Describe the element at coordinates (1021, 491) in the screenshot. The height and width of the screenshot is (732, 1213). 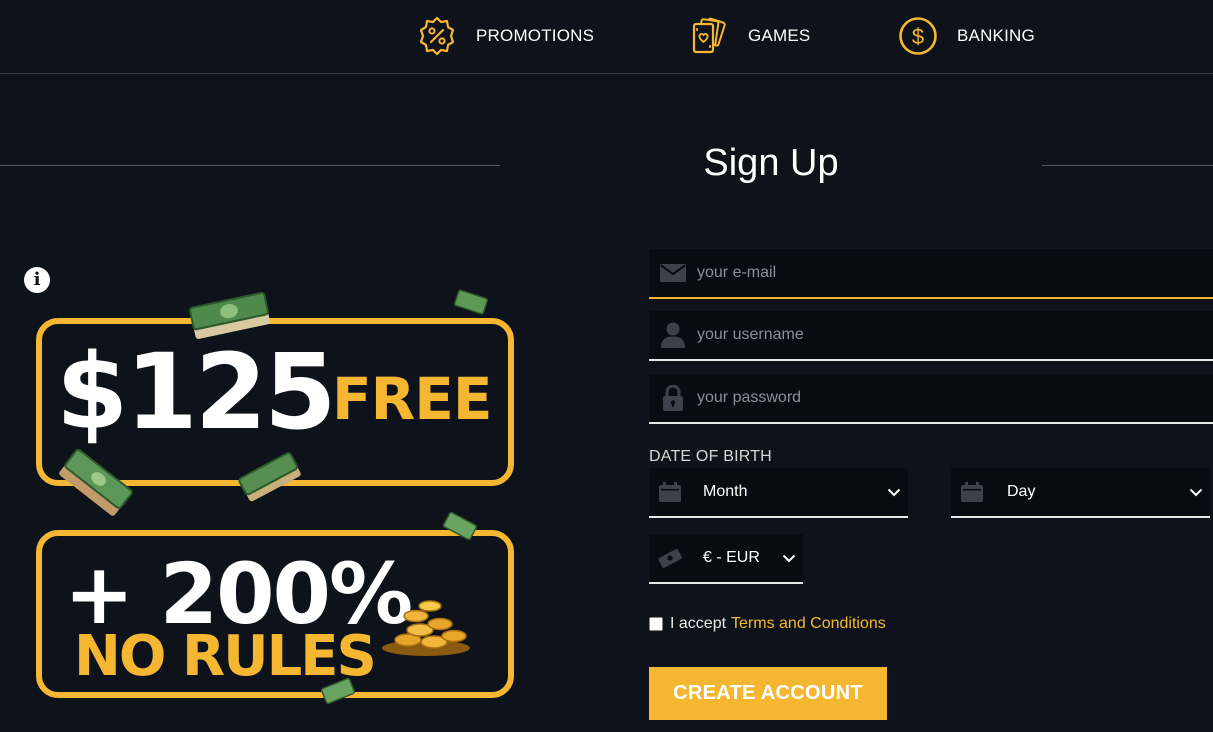
I see `day-select-value: Day` at that location.